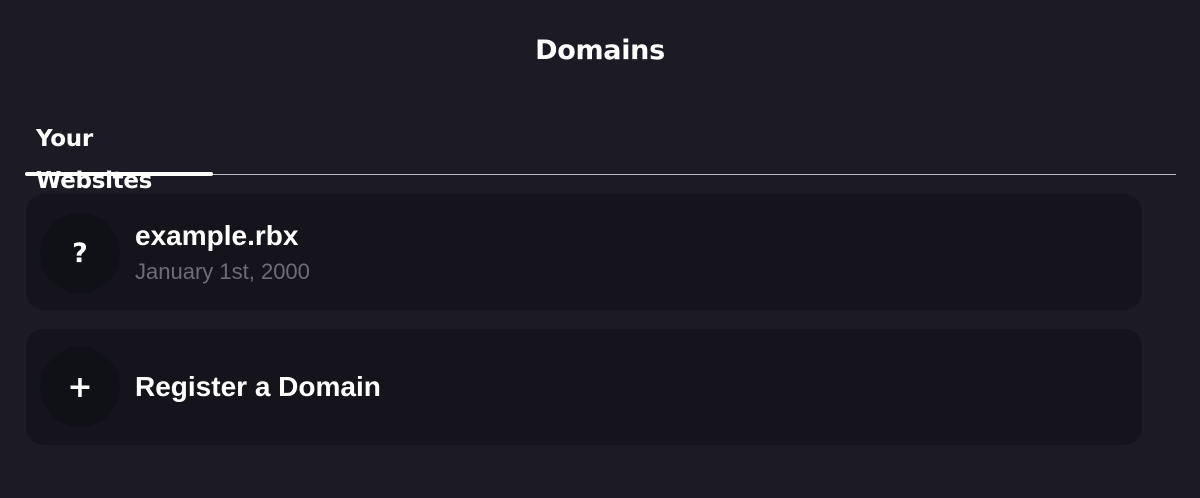 This screenshot has width=1200, height=498. I want to click on active-tab-indicator, so click(119, 174).